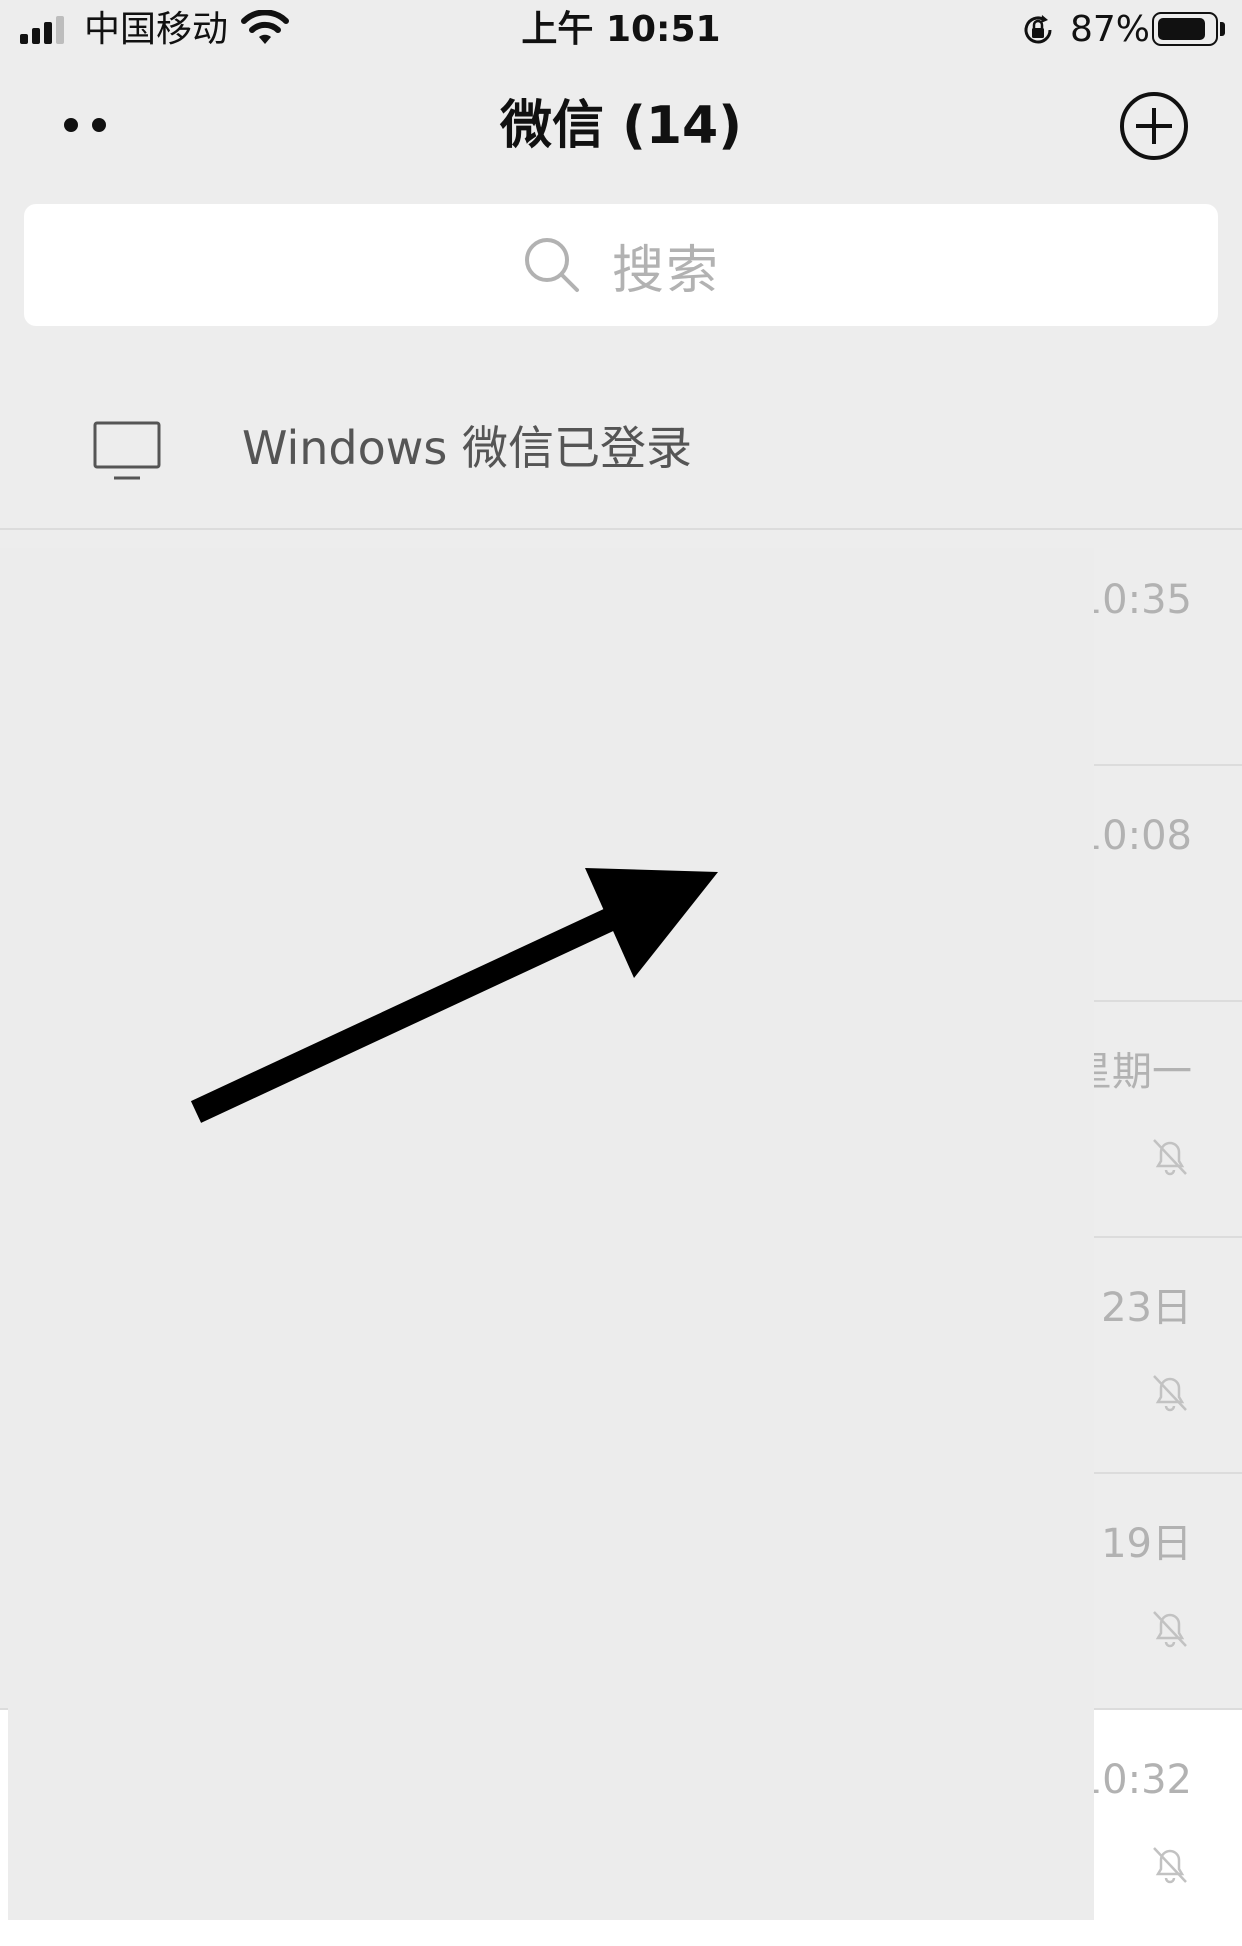 The width and height of the screenshot is (1242, 1946). What do you see at coordinates (621, 31) in the screenshot?
I see `status-bar: 中国移动 上午 10:51 87%` at bounding box center [621, 31].